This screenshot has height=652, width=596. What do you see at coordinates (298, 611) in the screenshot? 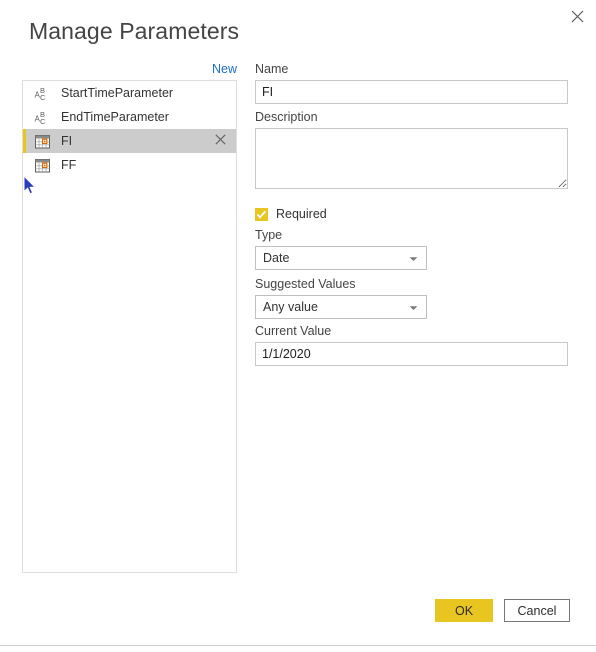
I see `dialog-footer: OK Cancel` at bounding box center [298, 611].